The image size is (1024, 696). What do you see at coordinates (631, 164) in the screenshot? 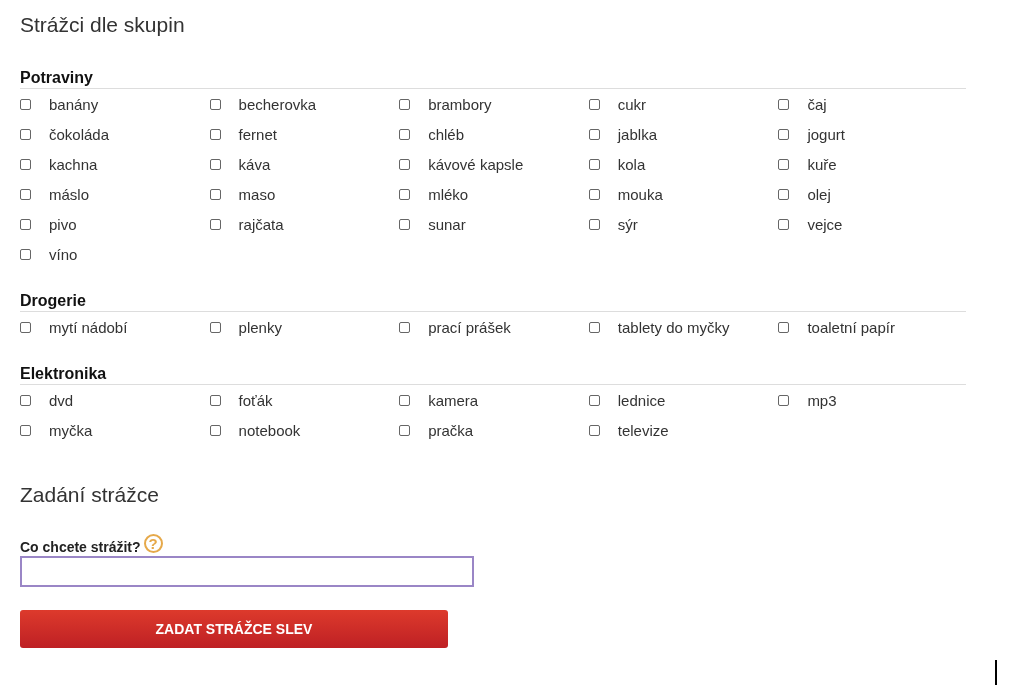
I see `checkbox-label: kola` at bounding box center [631, 164].